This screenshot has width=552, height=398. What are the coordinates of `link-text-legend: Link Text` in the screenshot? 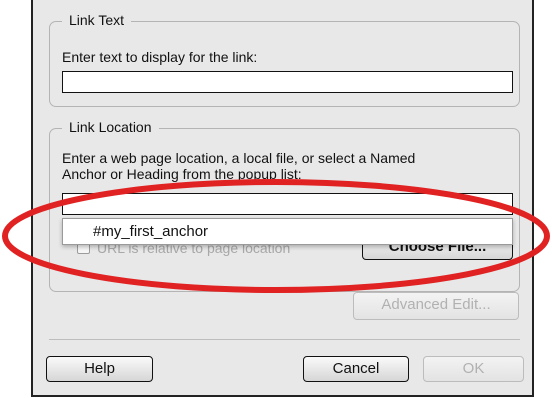 It's located at (96, 20).